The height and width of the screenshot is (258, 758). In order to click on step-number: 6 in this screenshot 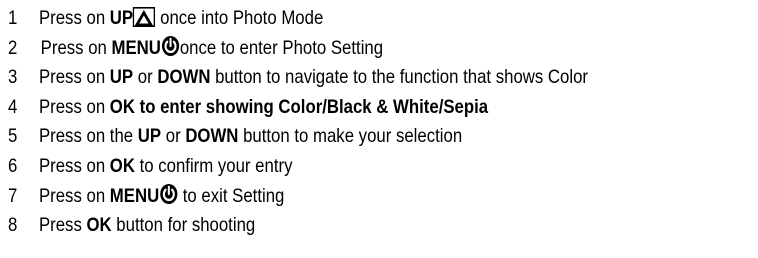, I will do `click(13, 165)`.